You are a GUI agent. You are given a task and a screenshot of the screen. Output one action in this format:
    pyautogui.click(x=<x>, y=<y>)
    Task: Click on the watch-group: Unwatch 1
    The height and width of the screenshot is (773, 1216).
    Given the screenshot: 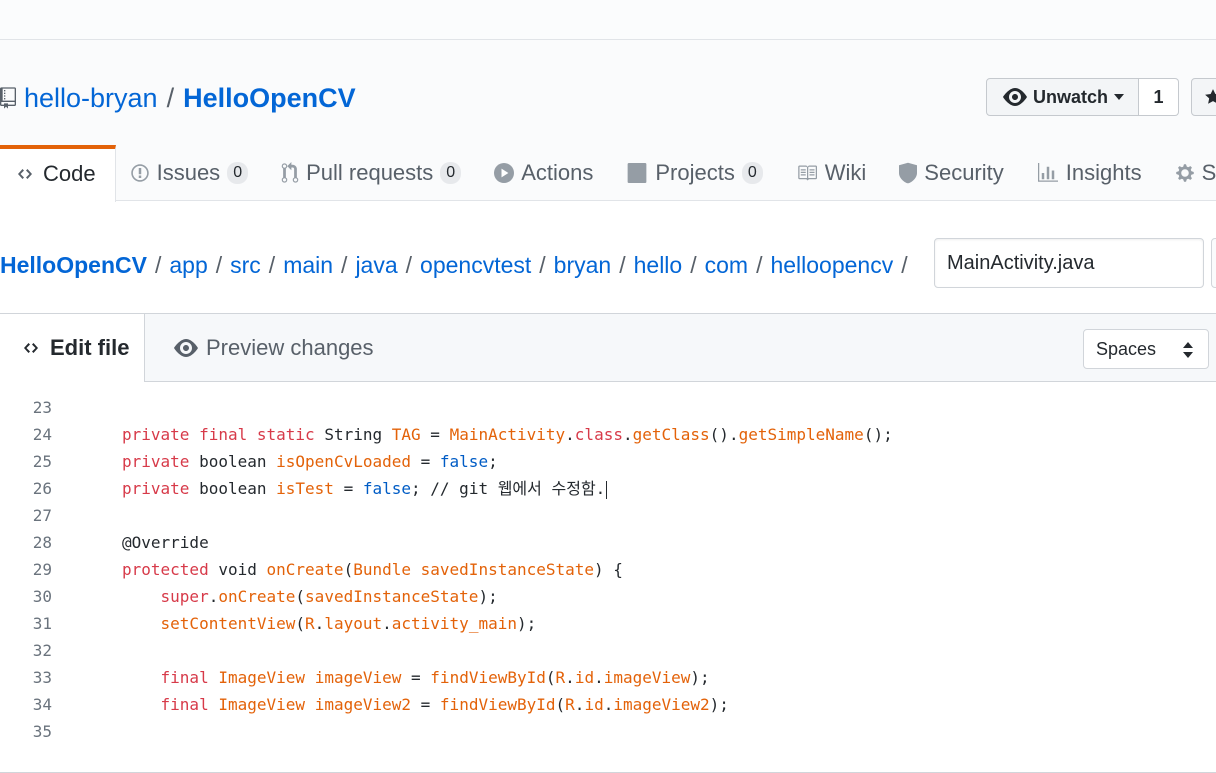 What is the action you would take?
    pyautogui.click(x=1083, y=97)
    